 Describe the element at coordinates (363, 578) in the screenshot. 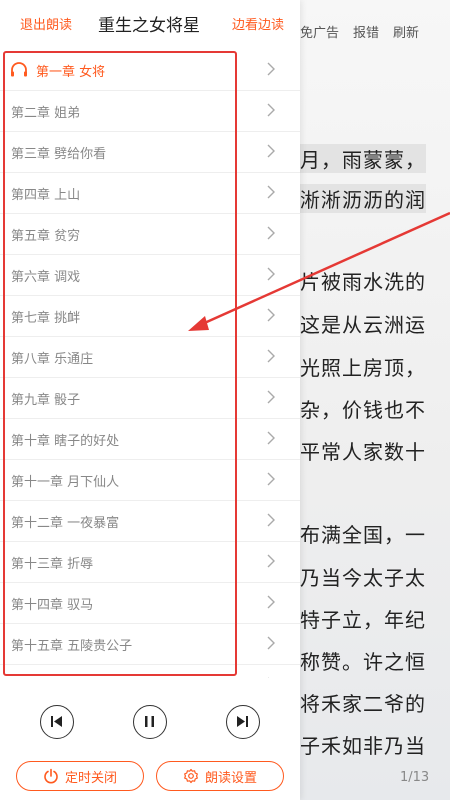

I see `reader-line: 乃当今太子太` at that location.